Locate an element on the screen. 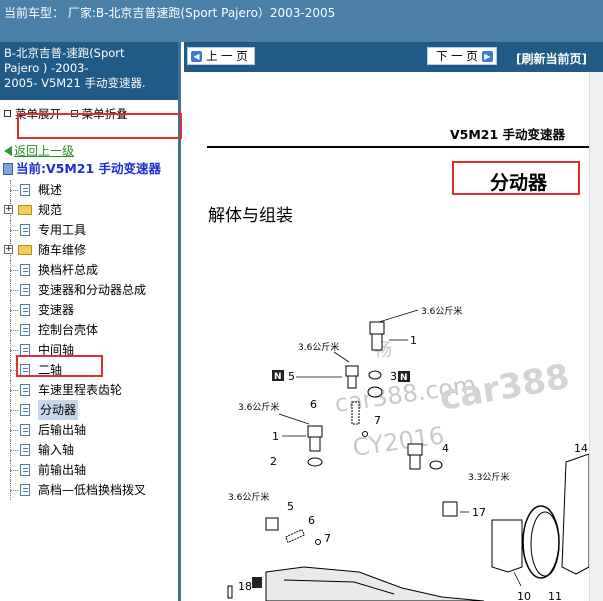 The image size is (603, 601). leader-line is located at coordinates (517, 579).